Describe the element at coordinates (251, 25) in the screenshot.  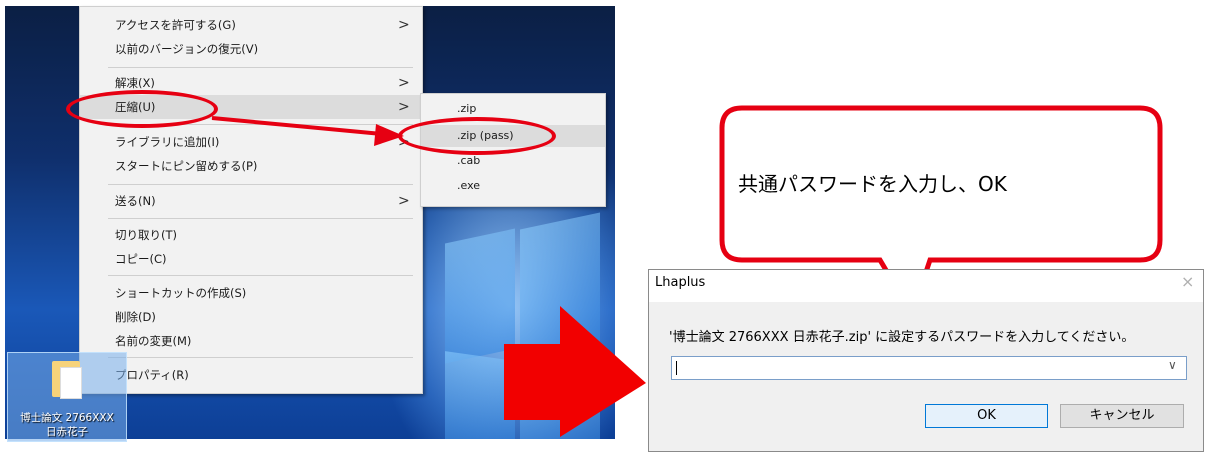
I see `menu-item-grant-access: アクセスを許可する(G) >` at that location.